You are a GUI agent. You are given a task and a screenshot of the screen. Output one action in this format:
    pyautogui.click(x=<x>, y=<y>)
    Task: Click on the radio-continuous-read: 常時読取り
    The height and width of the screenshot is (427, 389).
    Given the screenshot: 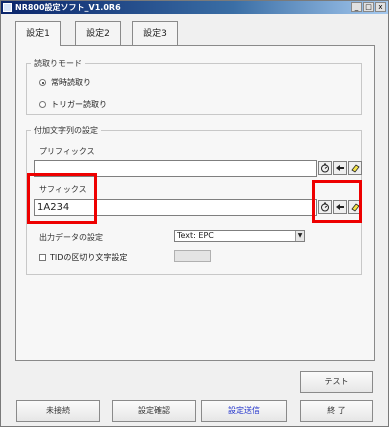 What is the action you would take?
    pyautogui.click(x=65, y=82)
    